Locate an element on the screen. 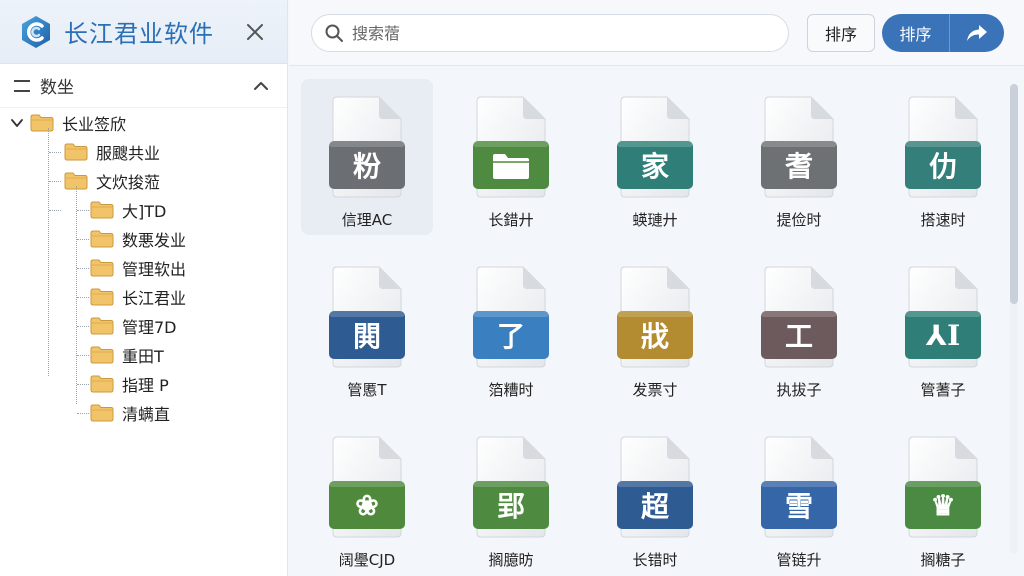  scrollbar-thumb is located at coordinates (1014, 194).